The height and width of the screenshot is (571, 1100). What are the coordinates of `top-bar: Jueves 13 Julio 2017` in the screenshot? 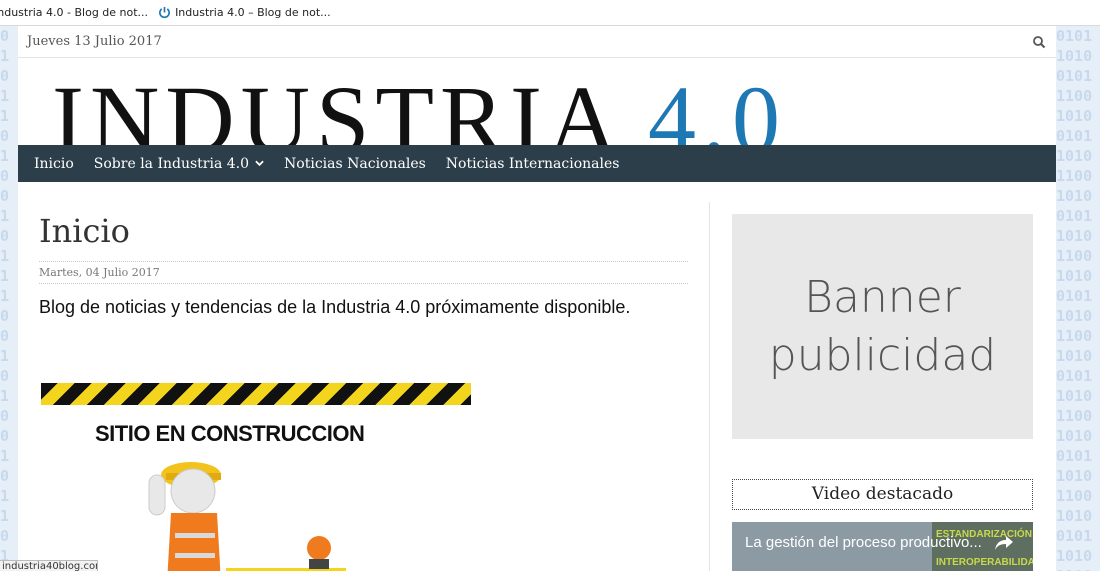 It's located at (537, 42).